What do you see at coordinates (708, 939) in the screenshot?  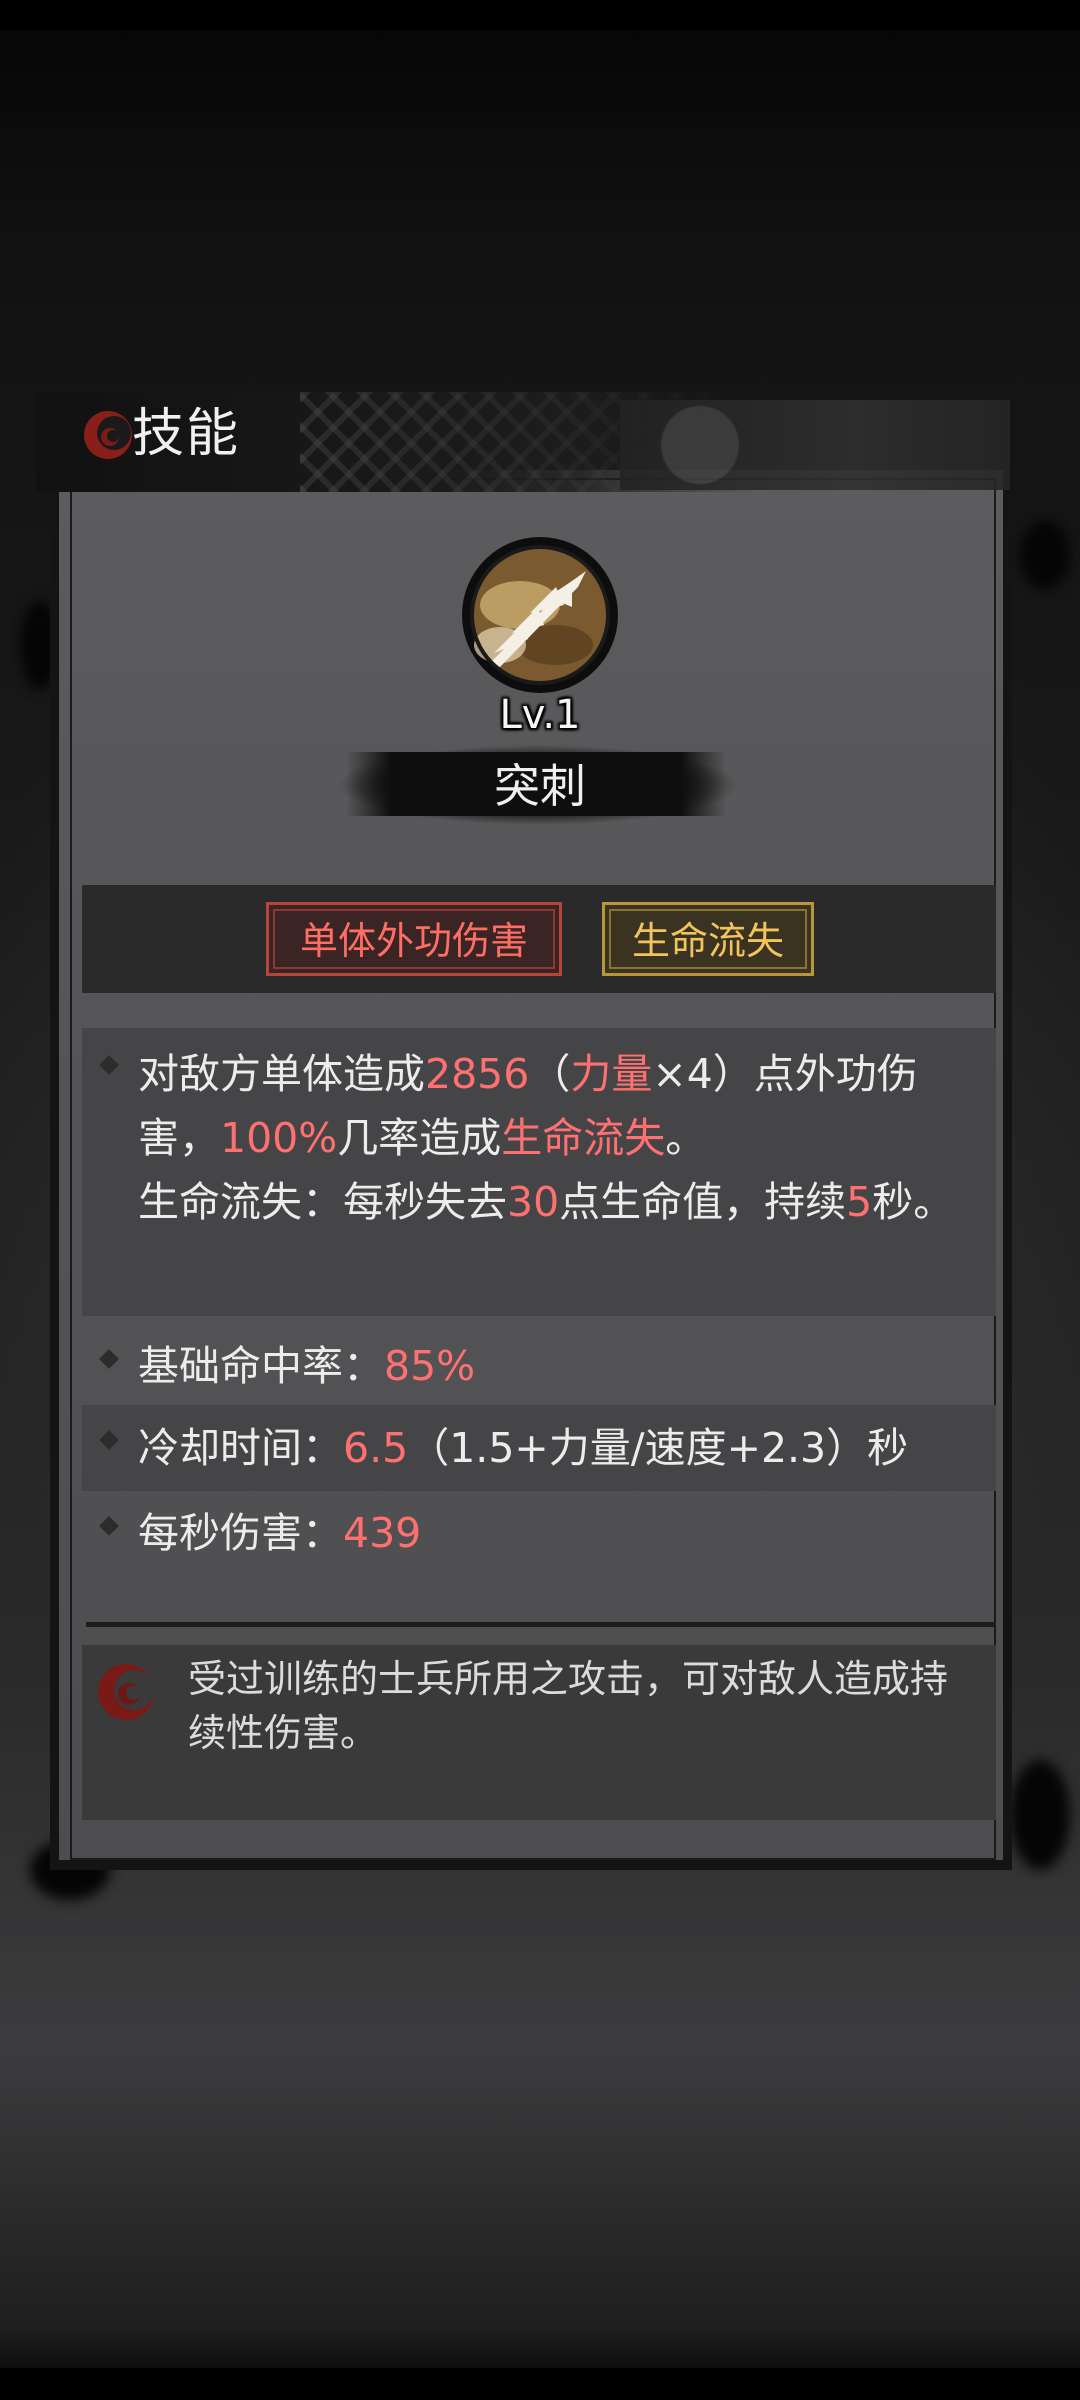 I see `tag-life-drain: 生命流失` at bounding box center [708, 939].